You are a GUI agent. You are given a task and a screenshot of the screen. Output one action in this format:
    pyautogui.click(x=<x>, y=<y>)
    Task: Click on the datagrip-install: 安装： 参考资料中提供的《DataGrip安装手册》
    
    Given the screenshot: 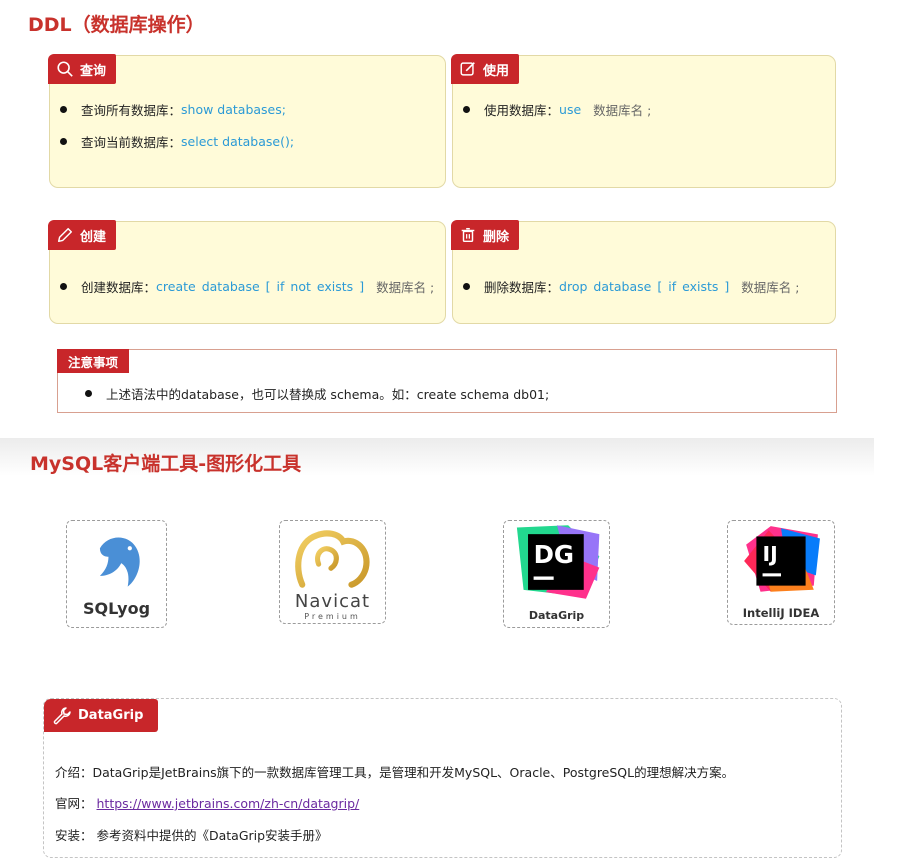 What is the action you would take?
    pyautogui.click(x=191, y=835)
    